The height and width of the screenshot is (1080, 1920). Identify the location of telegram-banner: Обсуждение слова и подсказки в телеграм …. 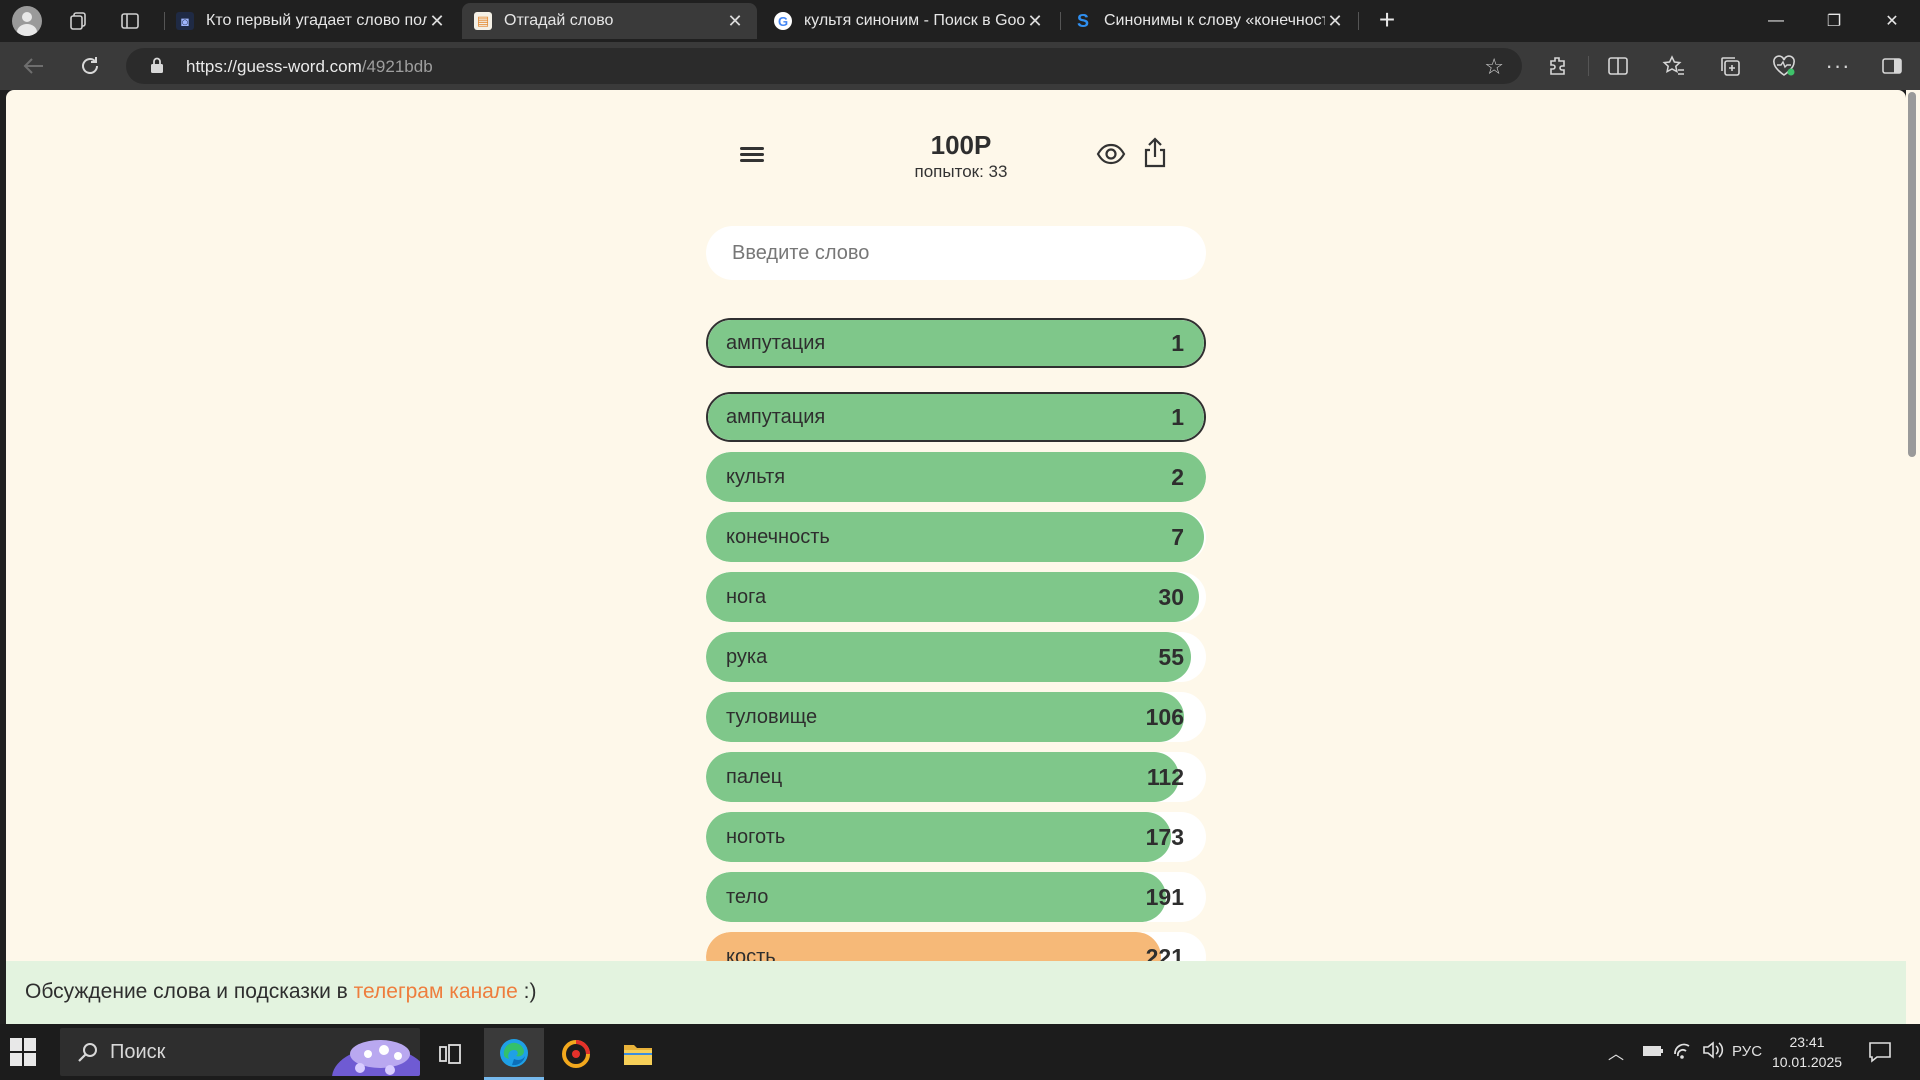
(956, 992).